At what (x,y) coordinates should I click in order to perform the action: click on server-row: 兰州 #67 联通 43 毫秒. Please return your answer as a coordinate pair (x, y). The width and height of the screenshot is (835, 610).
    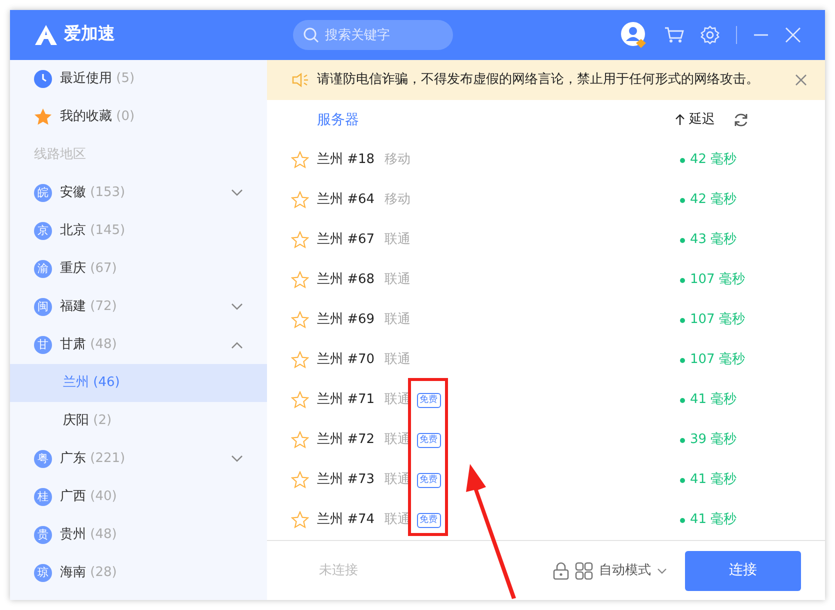
    Looking at the image, I should click on (546, 240).